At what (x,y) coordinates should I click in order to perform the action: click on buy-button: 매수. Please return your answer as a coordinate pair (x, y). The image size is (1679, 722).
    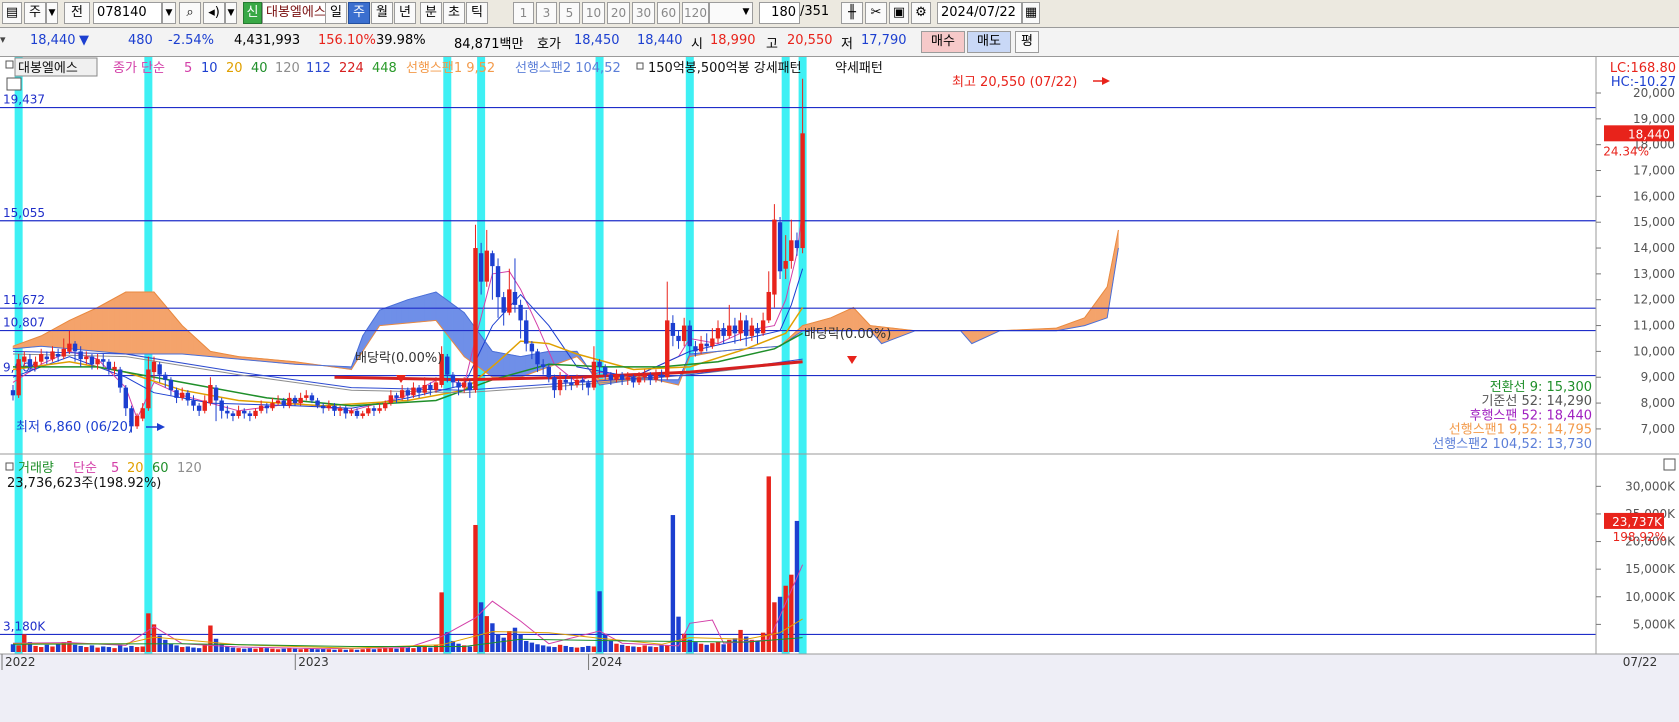
    Looking at the image, I should click on (943, 42).